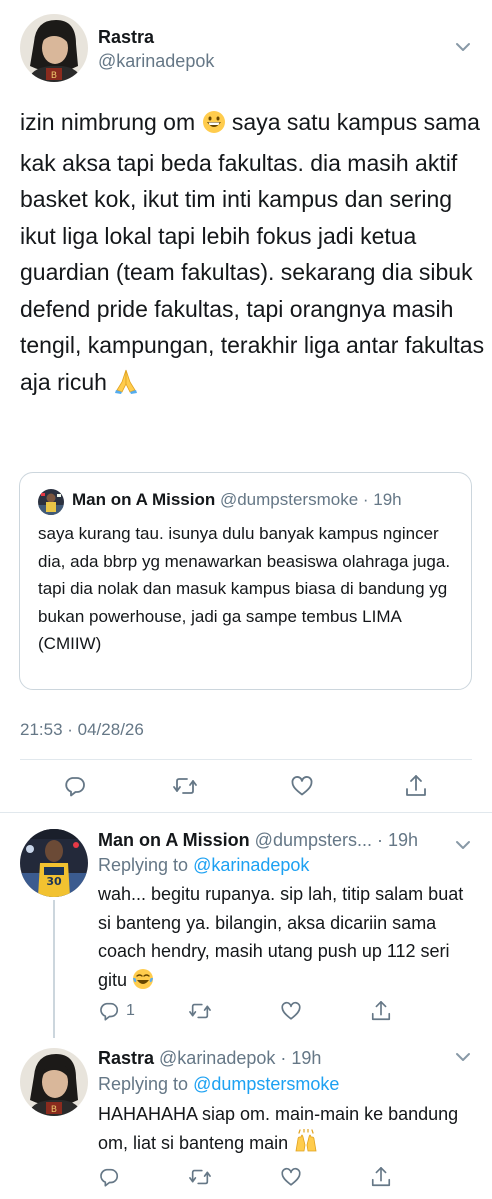 The height and width of the screenshot is (1199, 492). Describe the element at coordinates (251, 865) in the screenshot. I see `replying-to-link: @karinadepok` at that location.